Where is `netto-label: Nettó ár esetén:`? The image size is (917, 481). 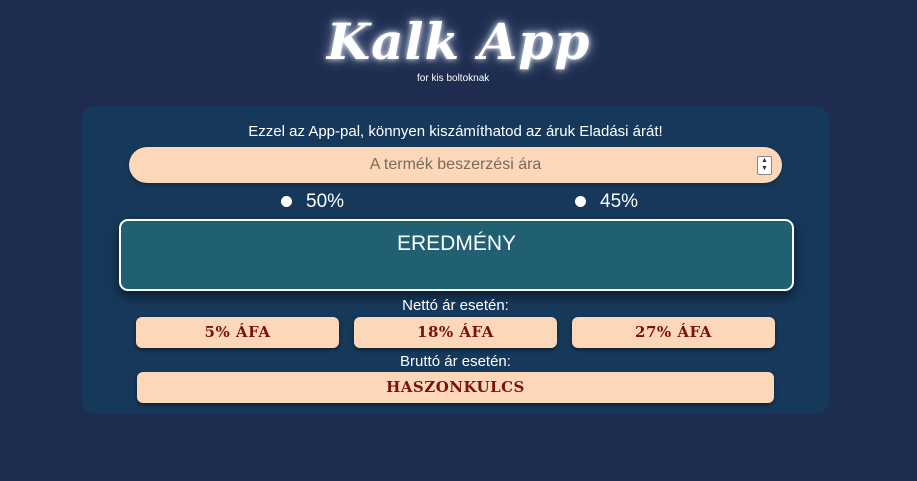 netto-label: Nettó ár esetén: is located at coordinates (455, 305).